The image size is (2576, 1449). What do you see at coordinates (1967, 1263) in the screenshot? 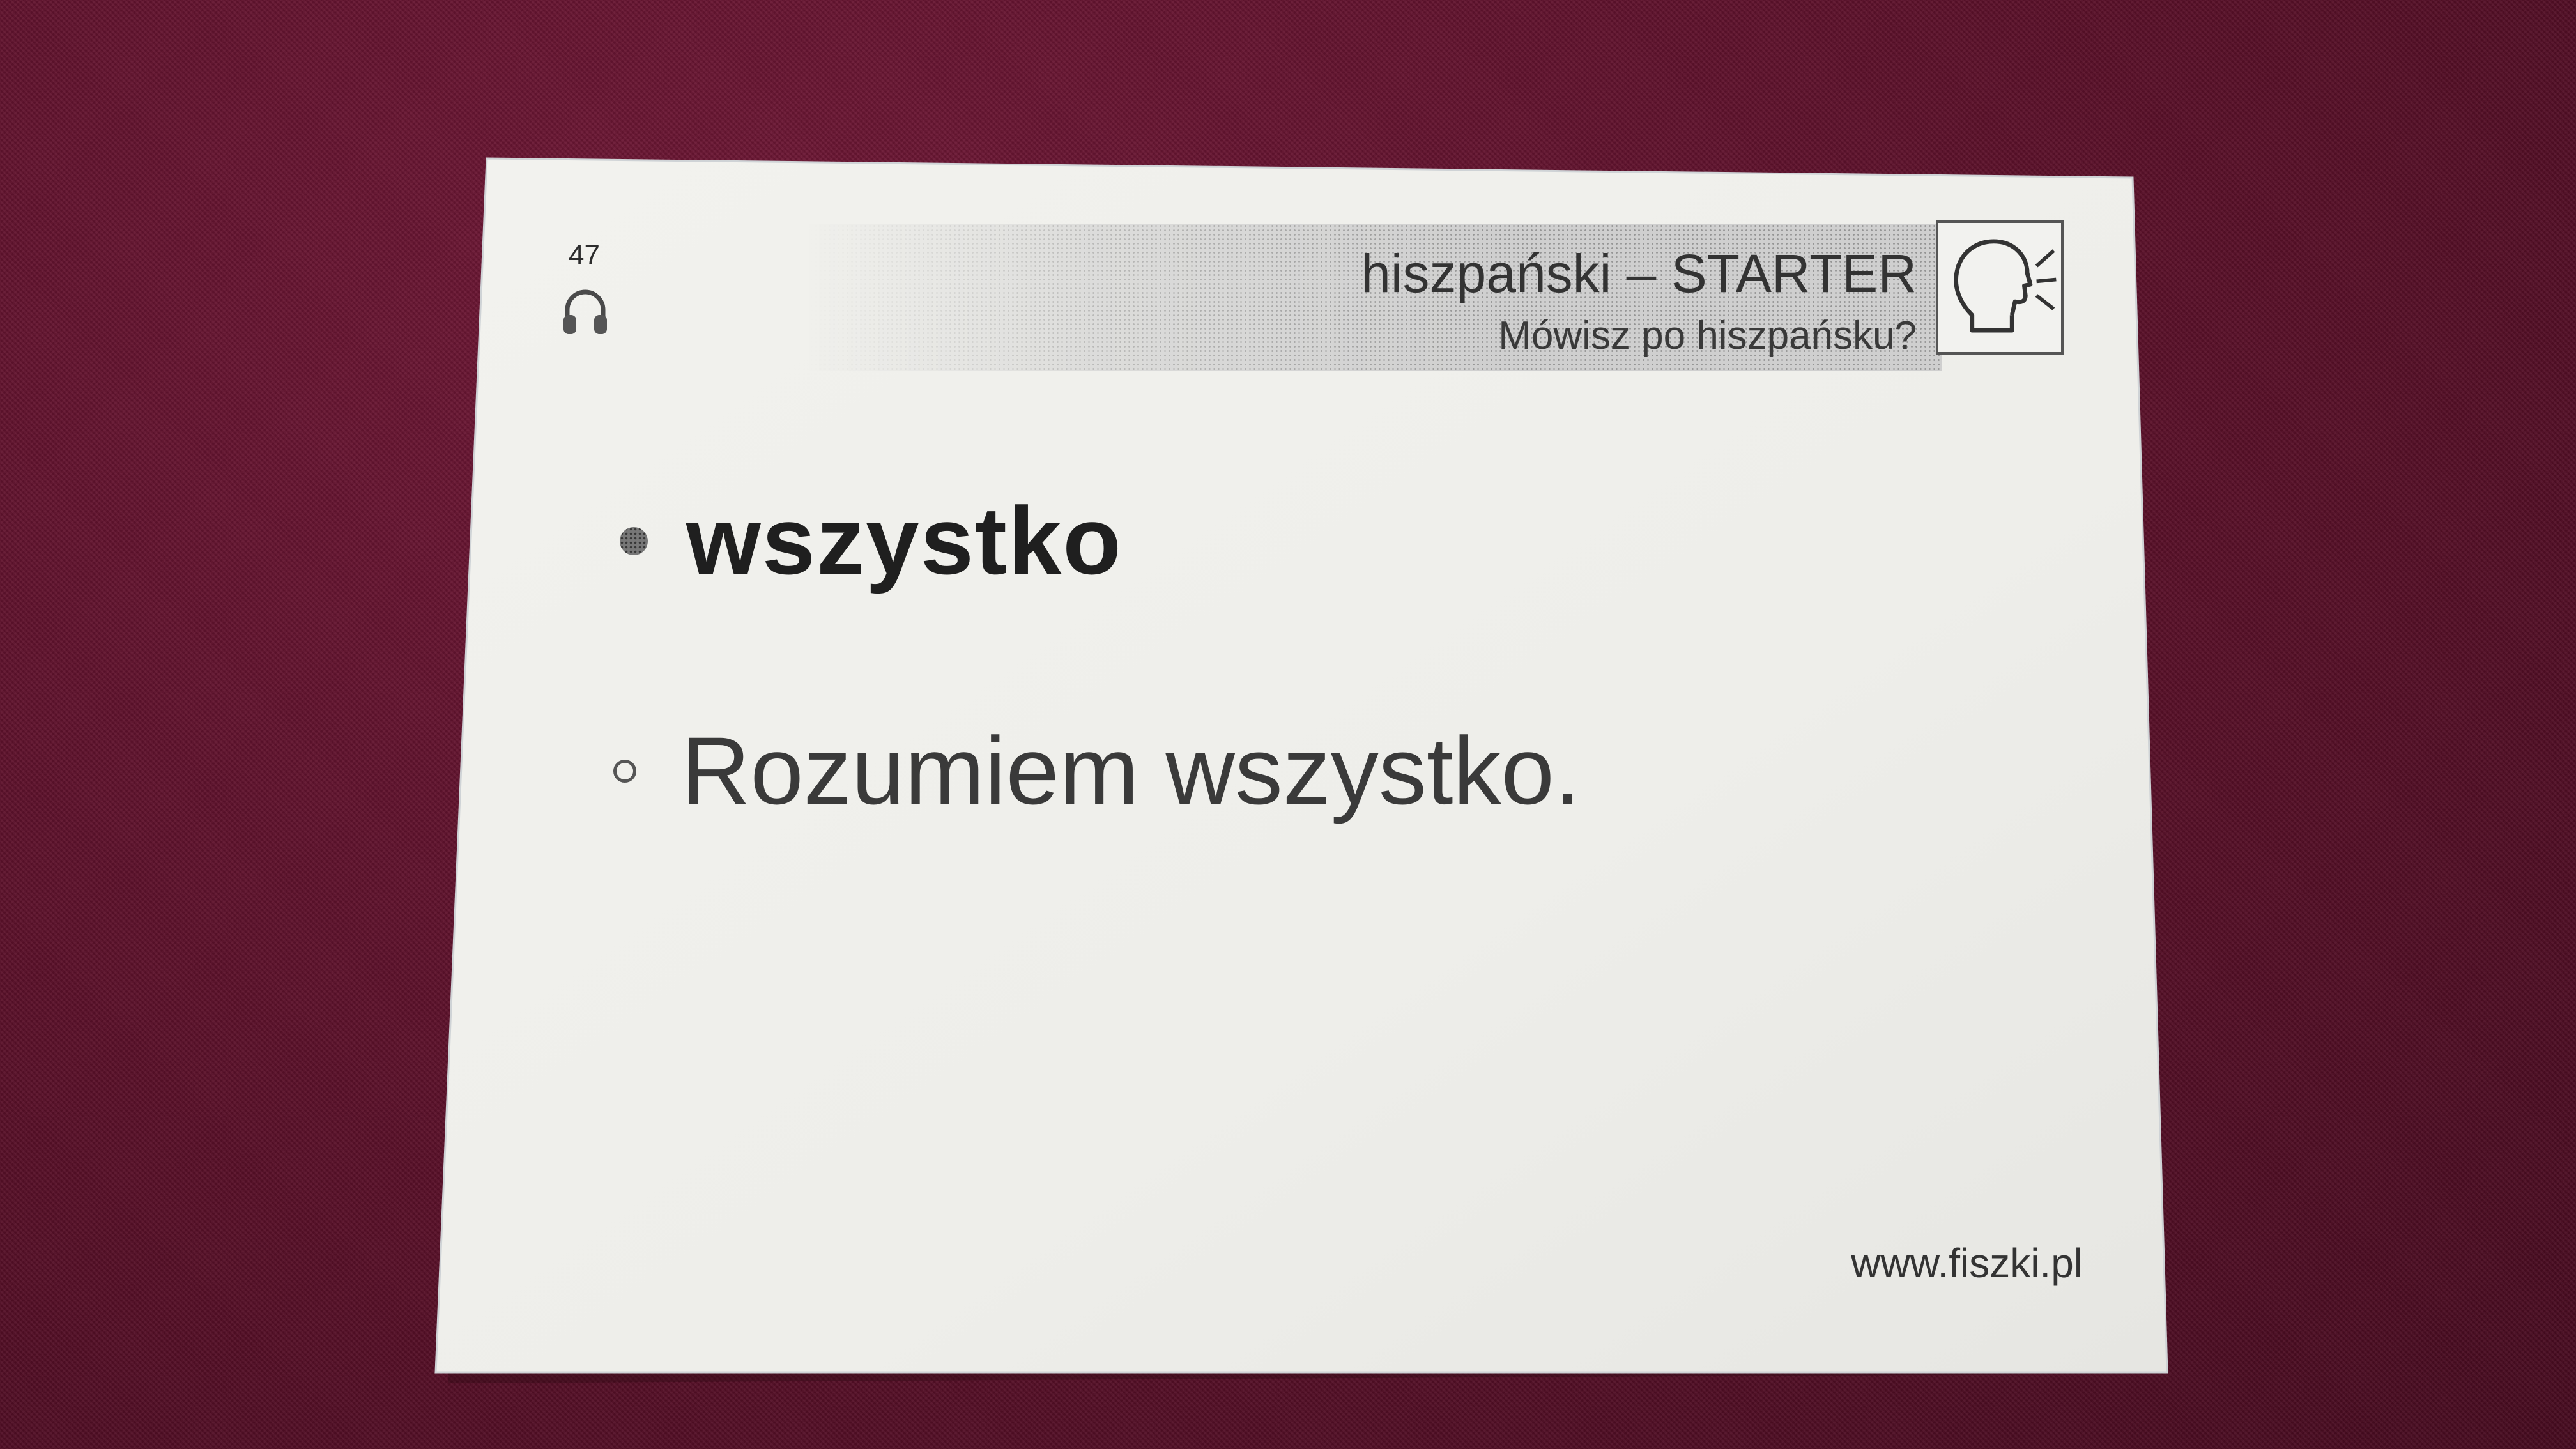
I see `website-label: www.fiszki.pl` at bounding box center [1967, 1263].